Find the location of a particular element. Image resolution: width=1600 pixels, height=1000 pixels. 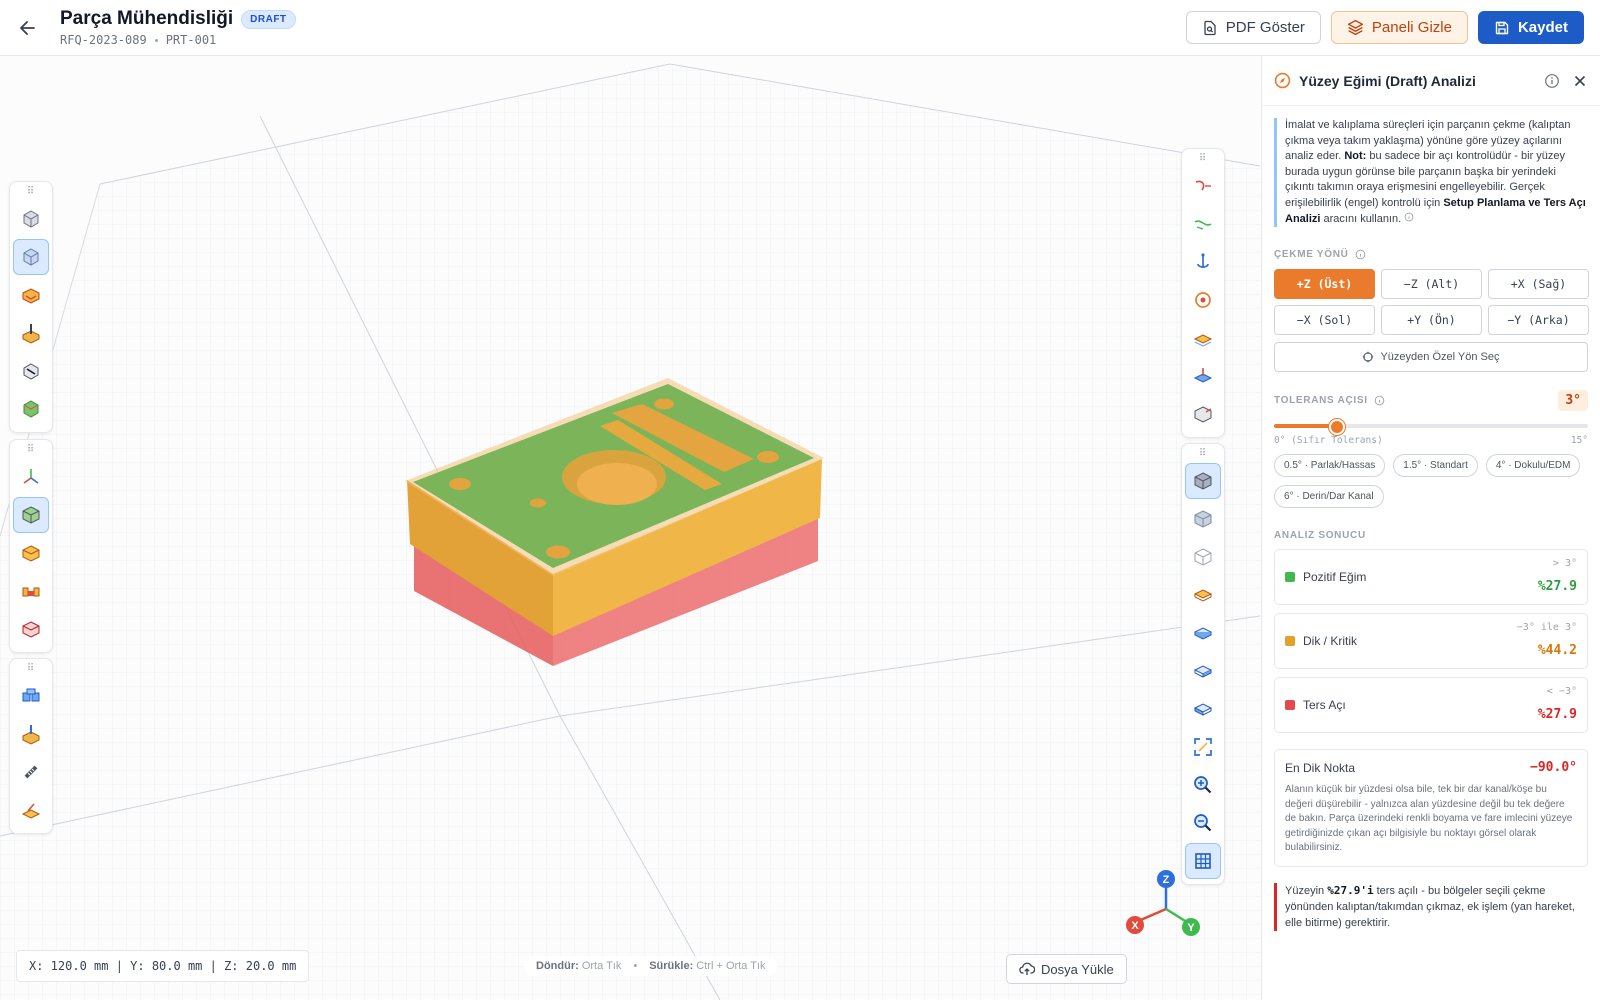

tool-measure-radius is located at coordinates (1203, 300).